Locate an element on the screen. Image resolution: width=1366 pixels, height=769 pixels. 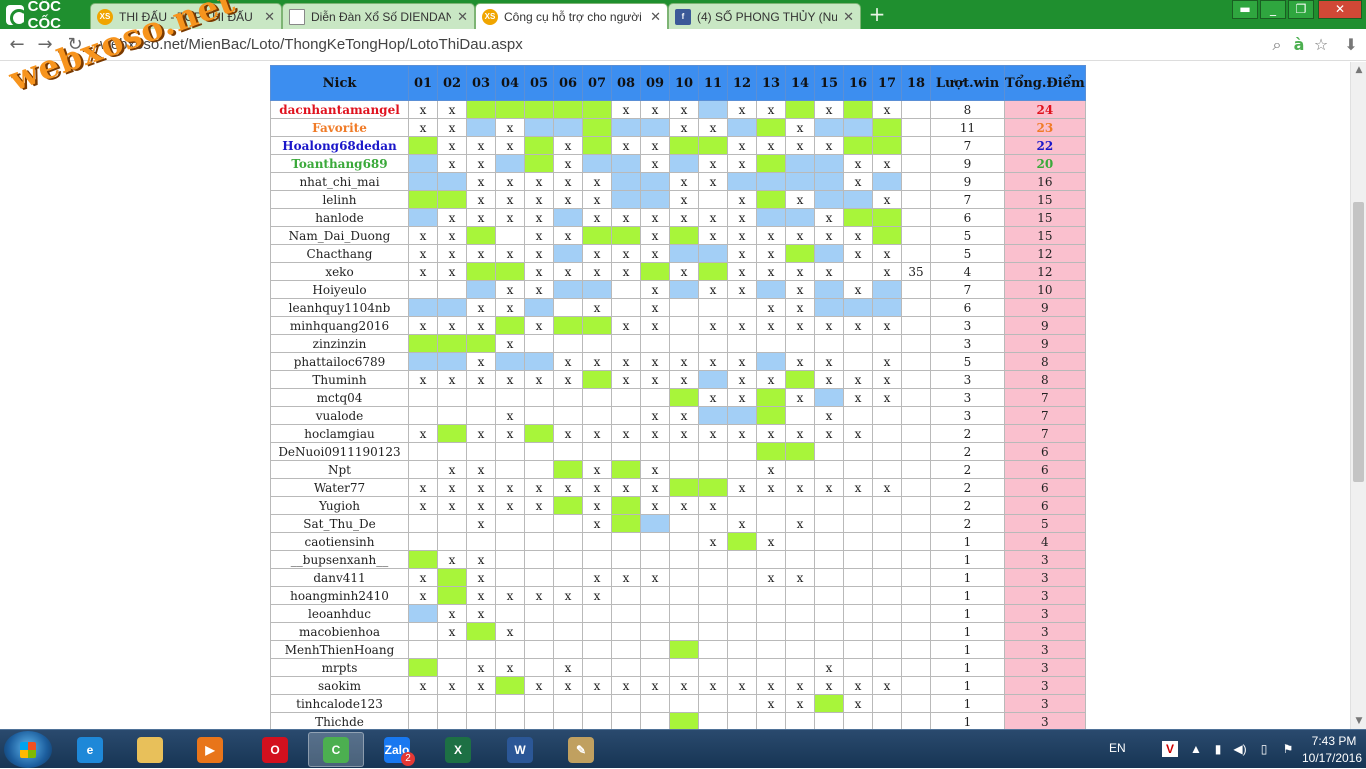
back-arrow-icon: ← is located at coordinates (17, 45).